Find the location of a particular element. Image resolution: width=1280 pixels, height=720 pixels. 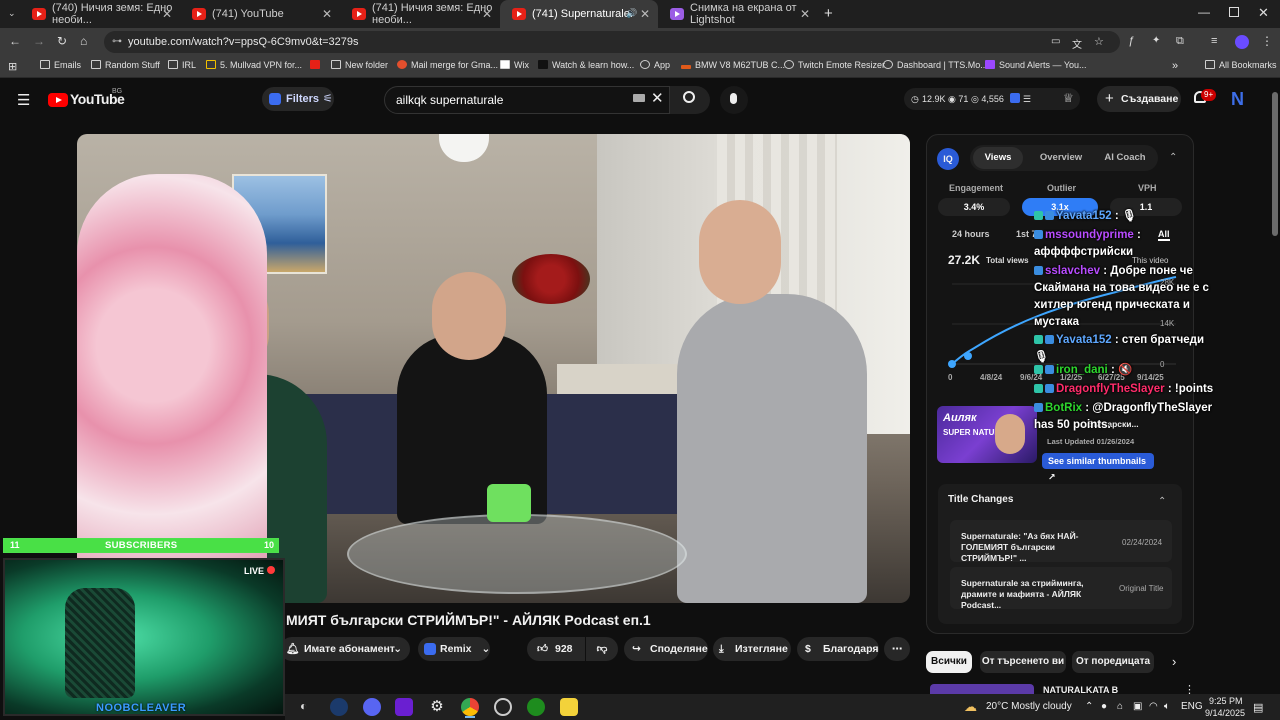

filters-button: Filters ⚟ is located at coordinates (298, 99).